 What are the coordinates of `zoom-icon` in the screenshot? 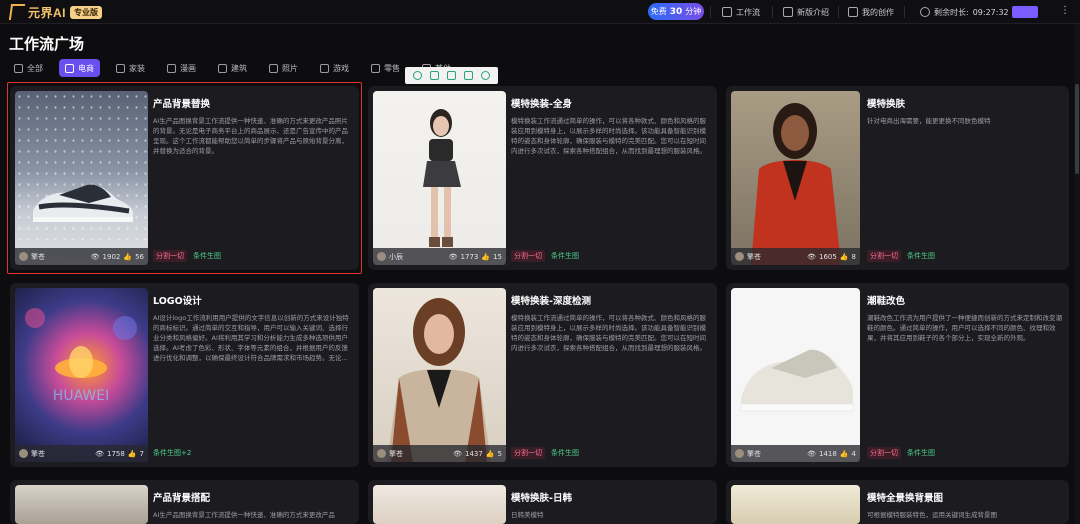 It's located at (417, 75).